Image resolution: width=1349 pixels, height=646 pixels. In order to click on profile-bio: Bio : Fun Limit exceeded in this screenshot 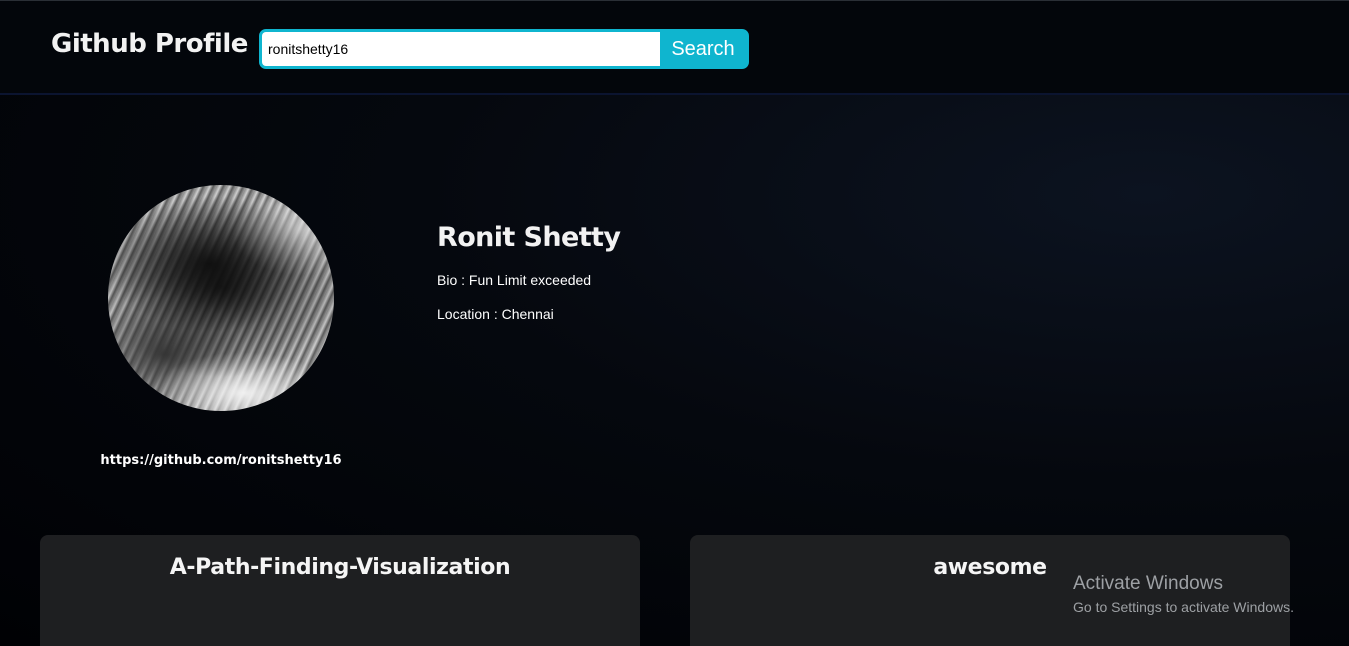, I will do `click(514, 280)`.